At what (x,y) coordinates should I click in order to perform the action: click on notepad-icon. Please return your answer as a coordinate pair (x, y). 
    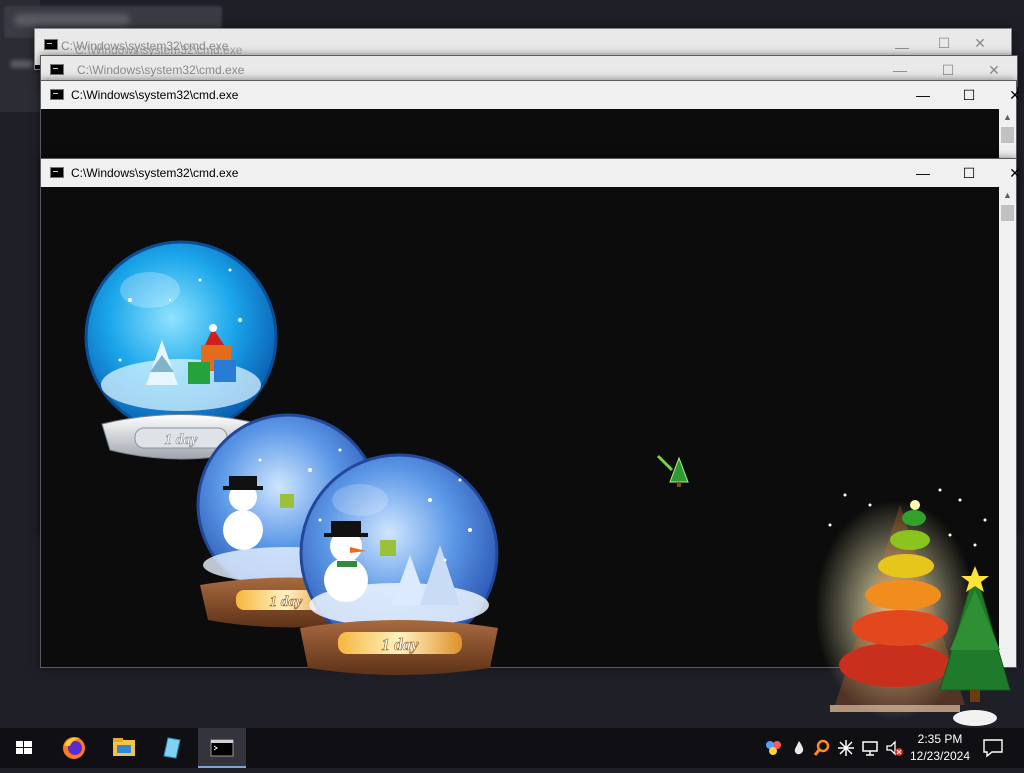
    Looking at the image, I should click on (172, 748).